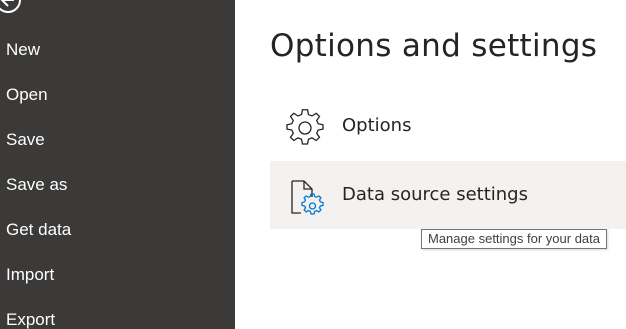 The height and width of the screenshot is (329, 626). What do you see at coordinates (305, 128) in the screenshot?
I see `gear-icon` at bounding box center [305, 128].